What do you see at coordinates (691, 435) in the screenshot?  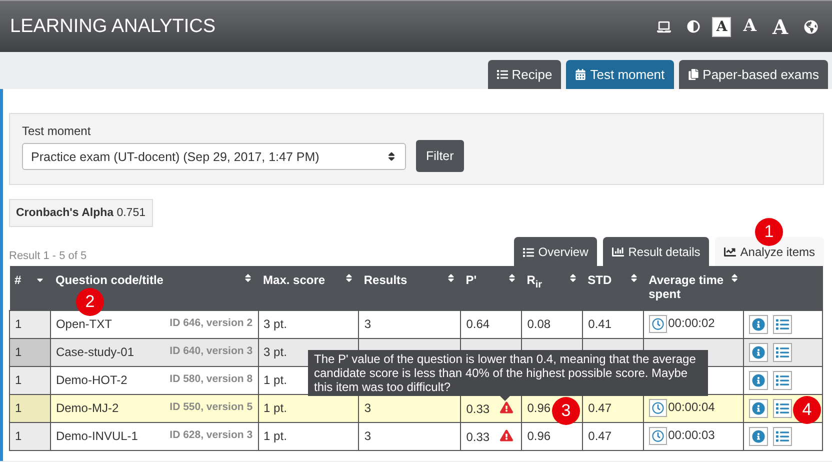 I see `time-value: 00:00:03` at bounding box center [691, 435].